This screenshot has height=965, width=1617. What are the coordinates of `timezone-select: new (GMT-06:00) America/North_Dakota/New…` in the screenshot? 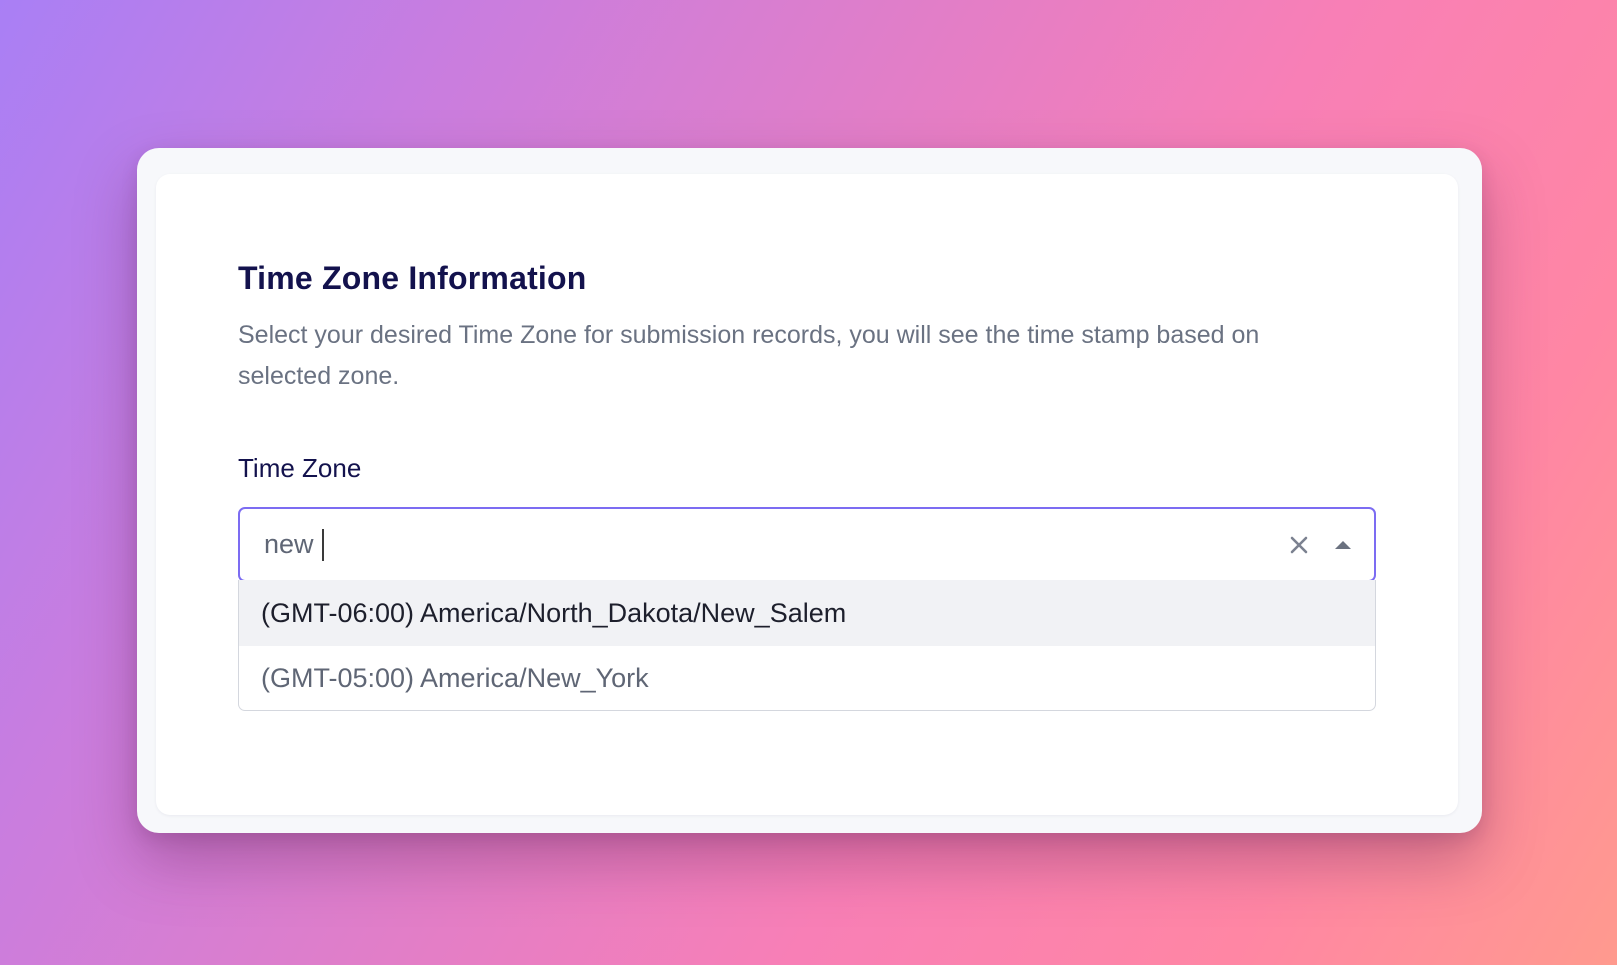 It's located at (807, 609).